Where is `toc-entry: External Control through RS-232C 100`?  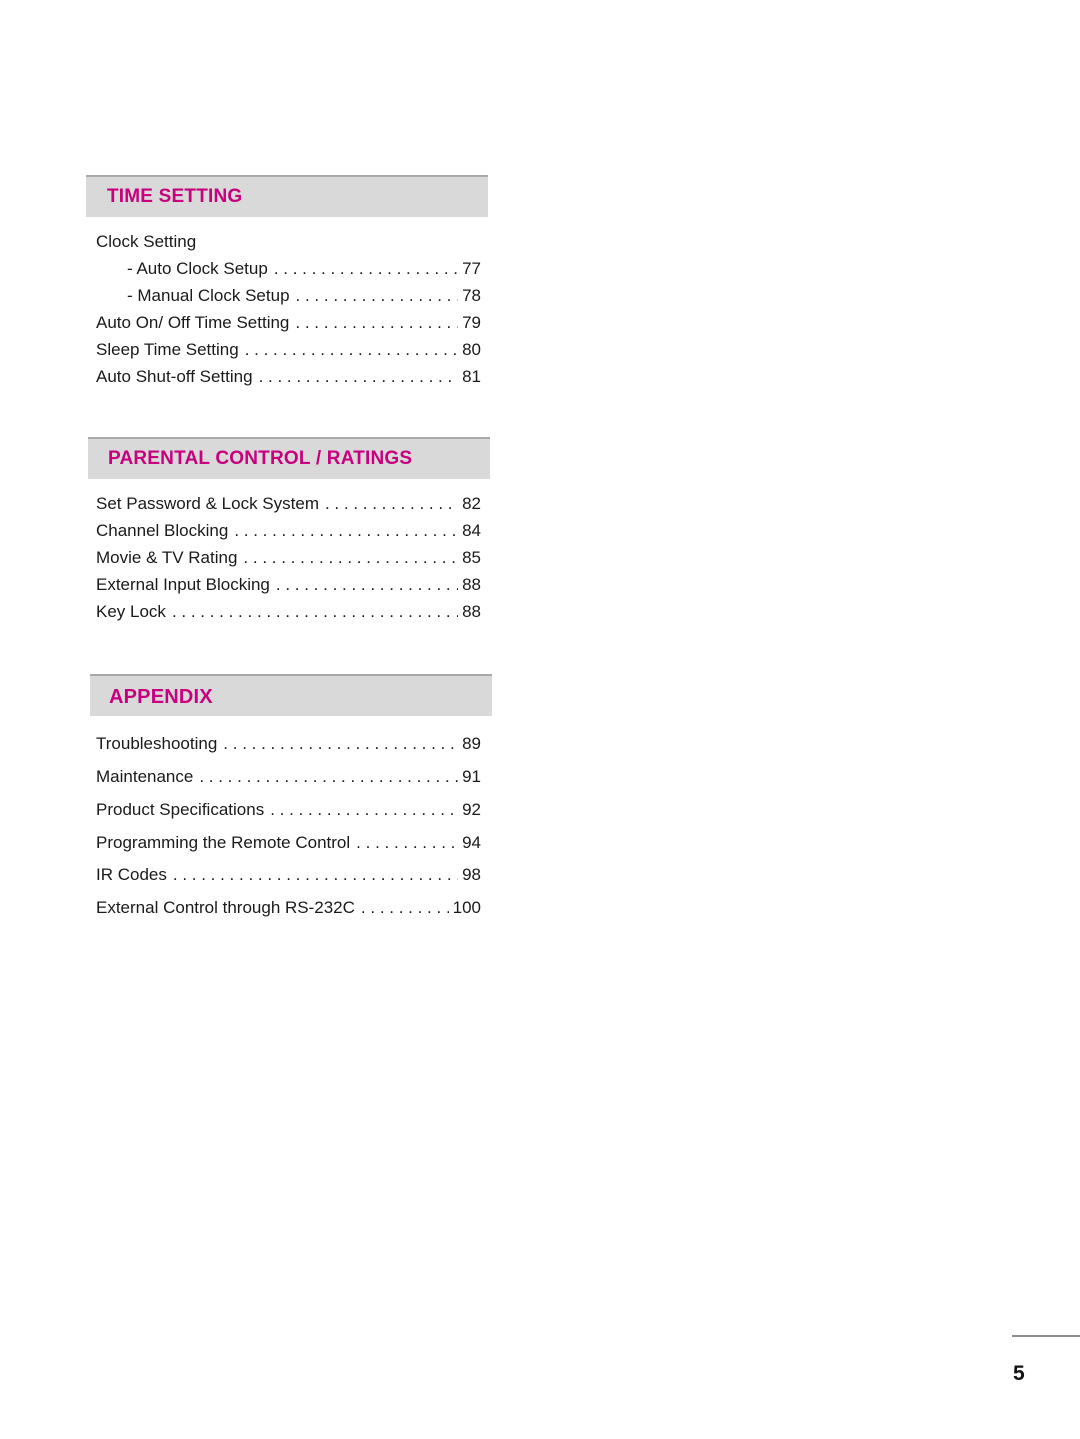 toc-entry: External Control through RS-232C 100 is located at coordinates (288, 908).